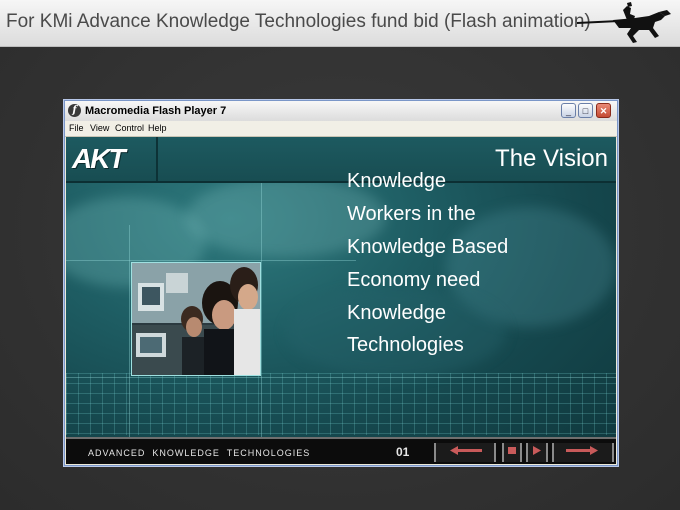 This screenshot has height=510, width=680. What do you see at coordinates (585, 110) in the screenshot?
I see `maximize-button: □` at bounding box center [585, 110].